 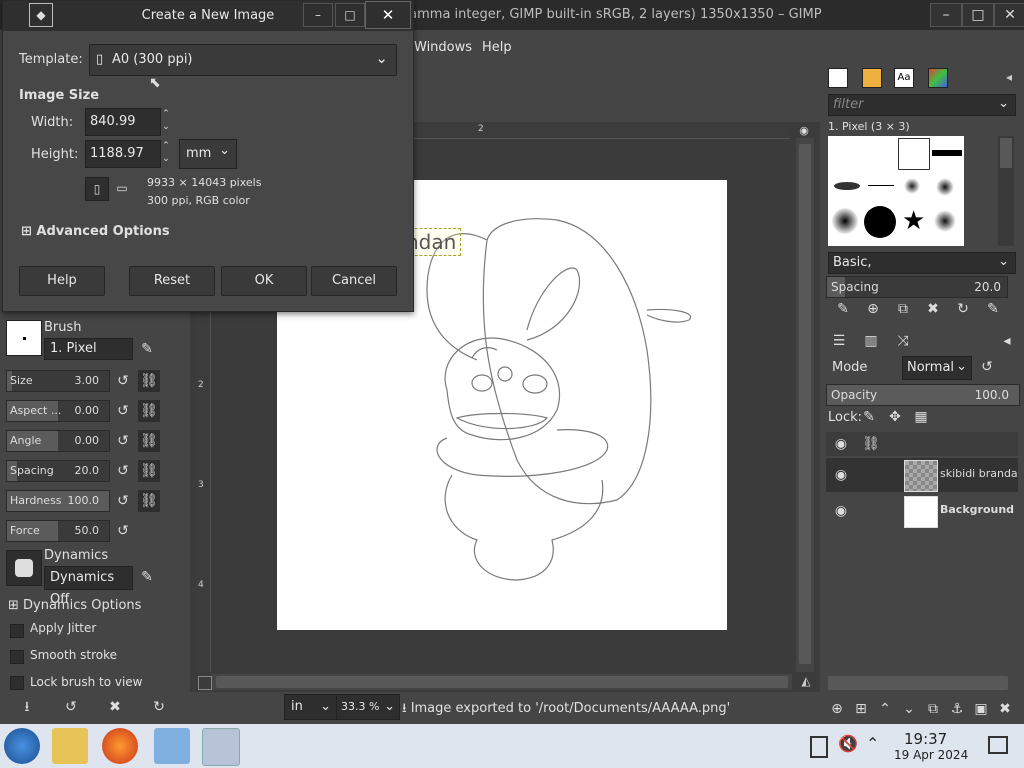 I want to click on lock-brush-checkbox, so click(x=17, y=683).